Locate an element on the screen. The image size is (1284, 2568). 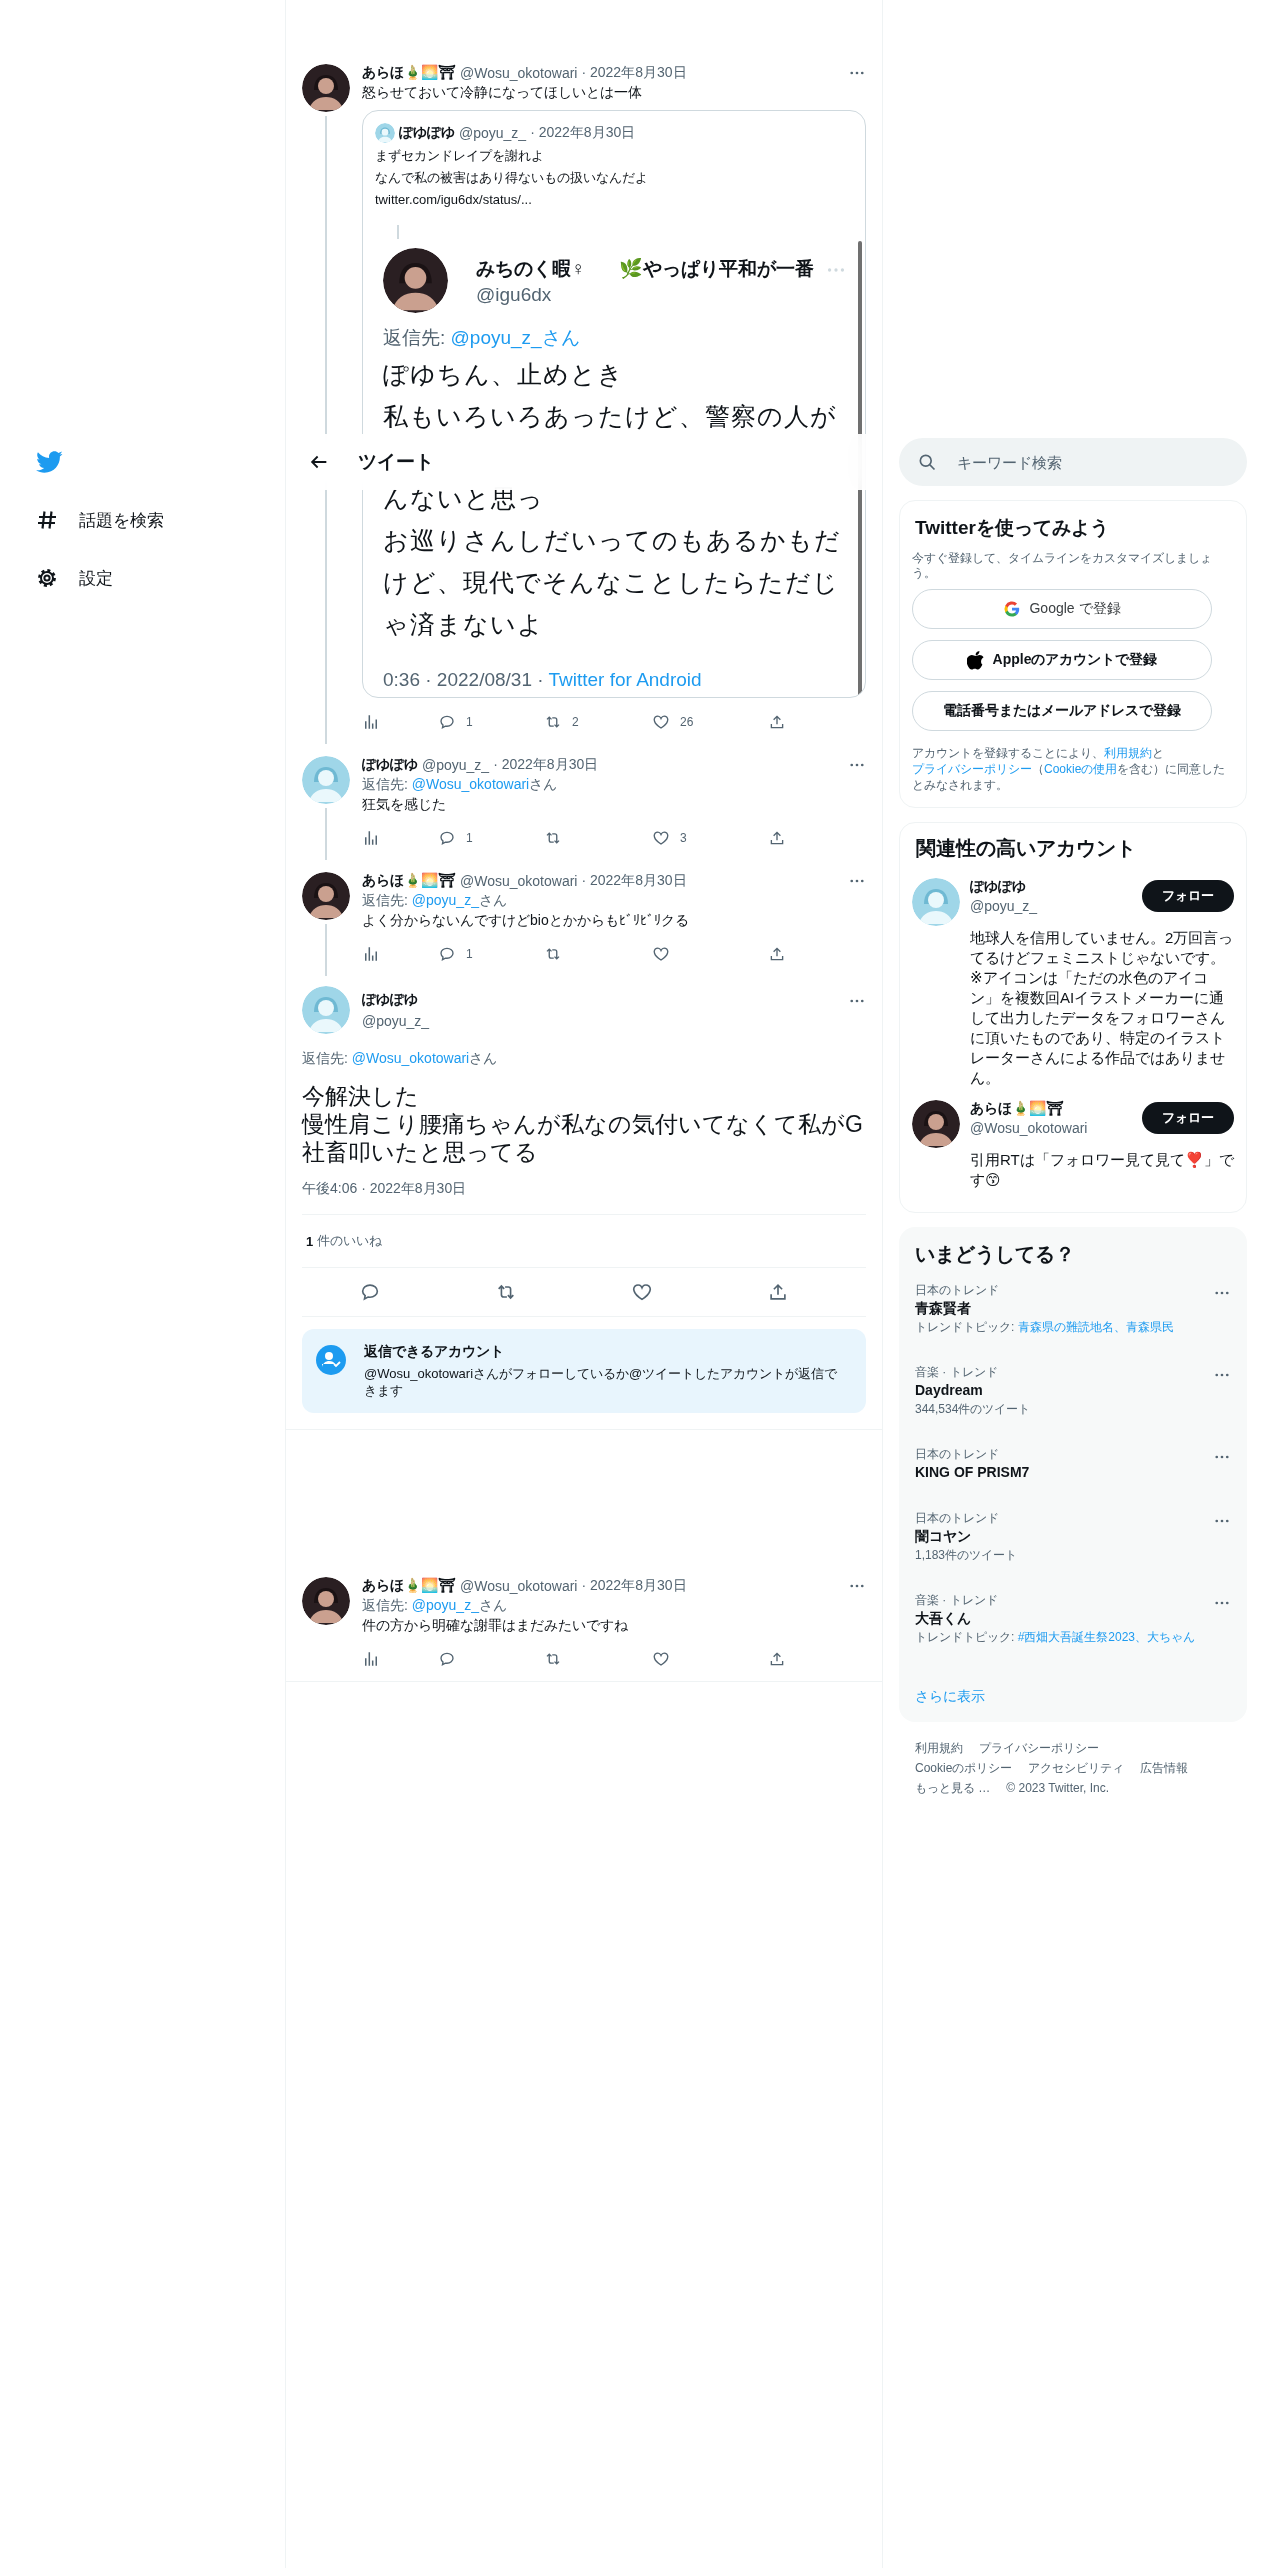
tweet-timestamp: 午後4:06 · 2022年8月30日 is located at coordinates (385, 1189).